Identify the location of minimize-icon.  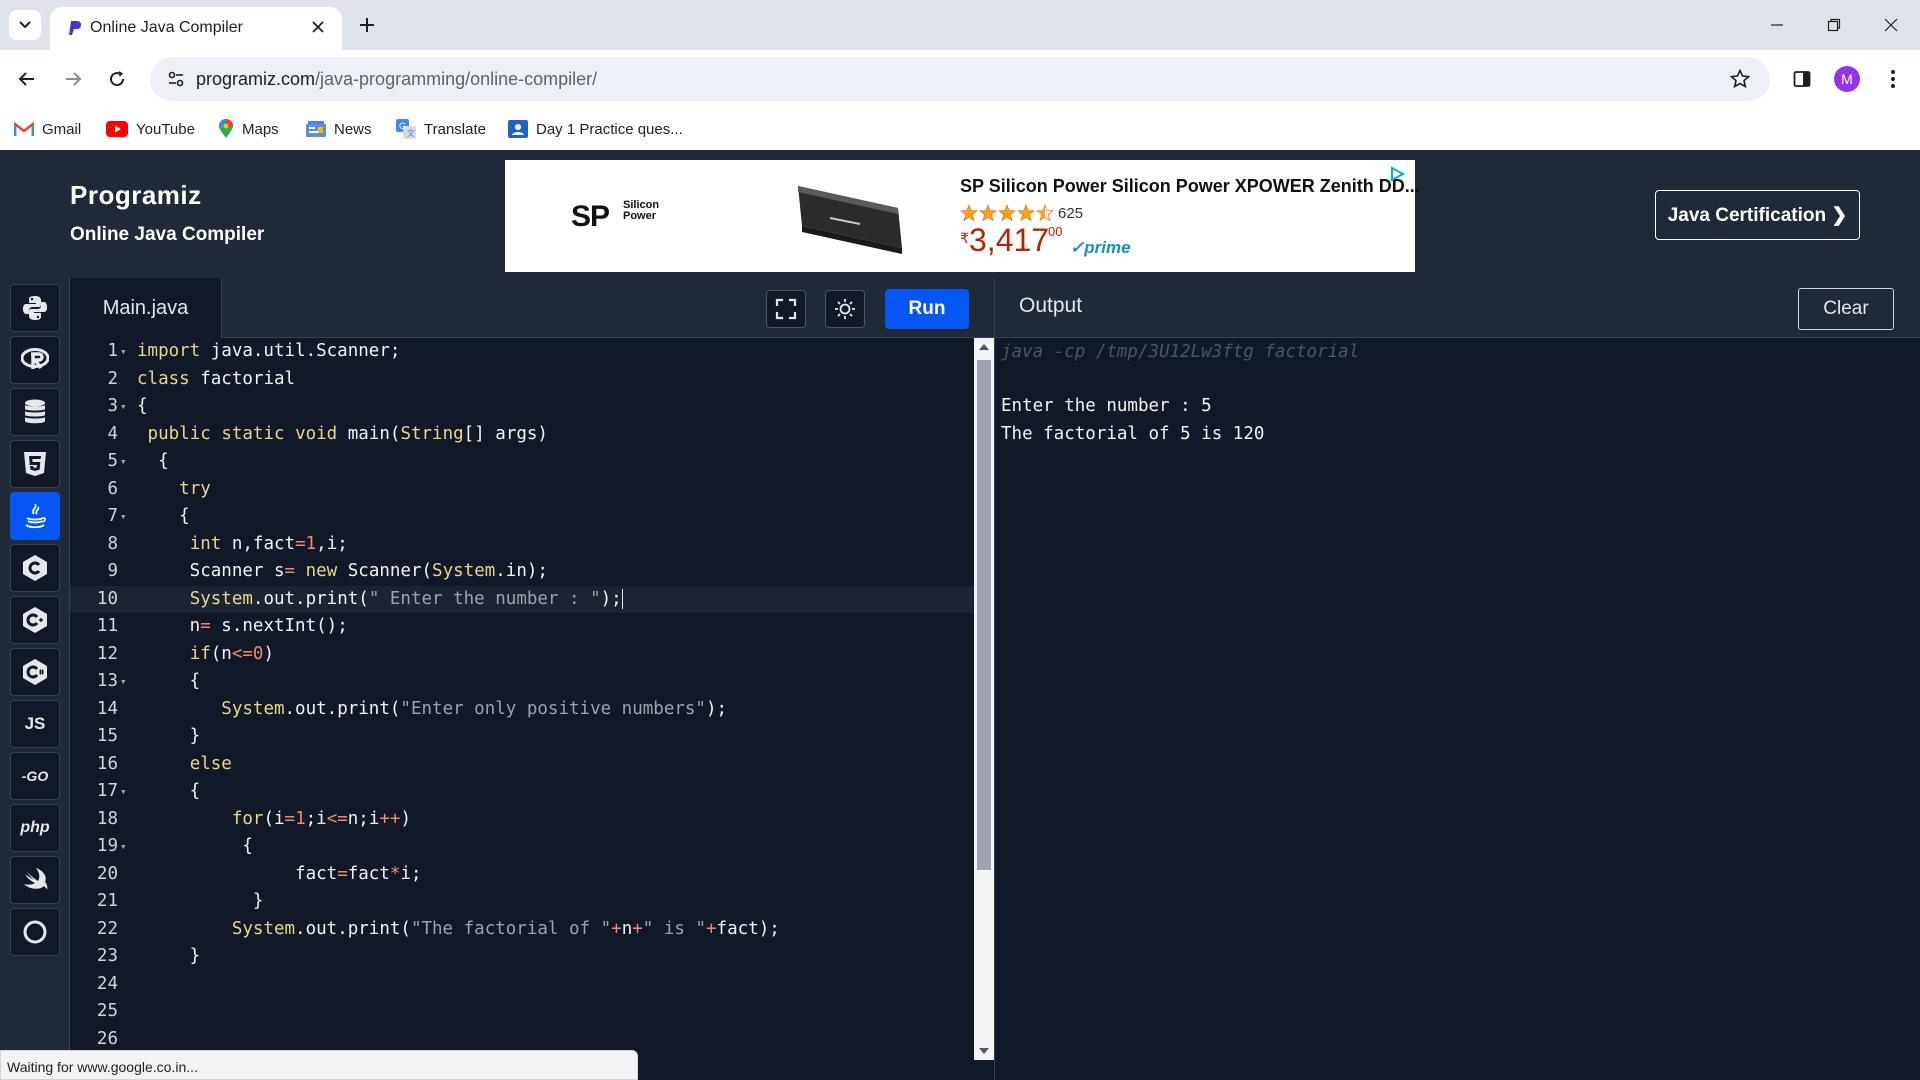
(1777, 25).